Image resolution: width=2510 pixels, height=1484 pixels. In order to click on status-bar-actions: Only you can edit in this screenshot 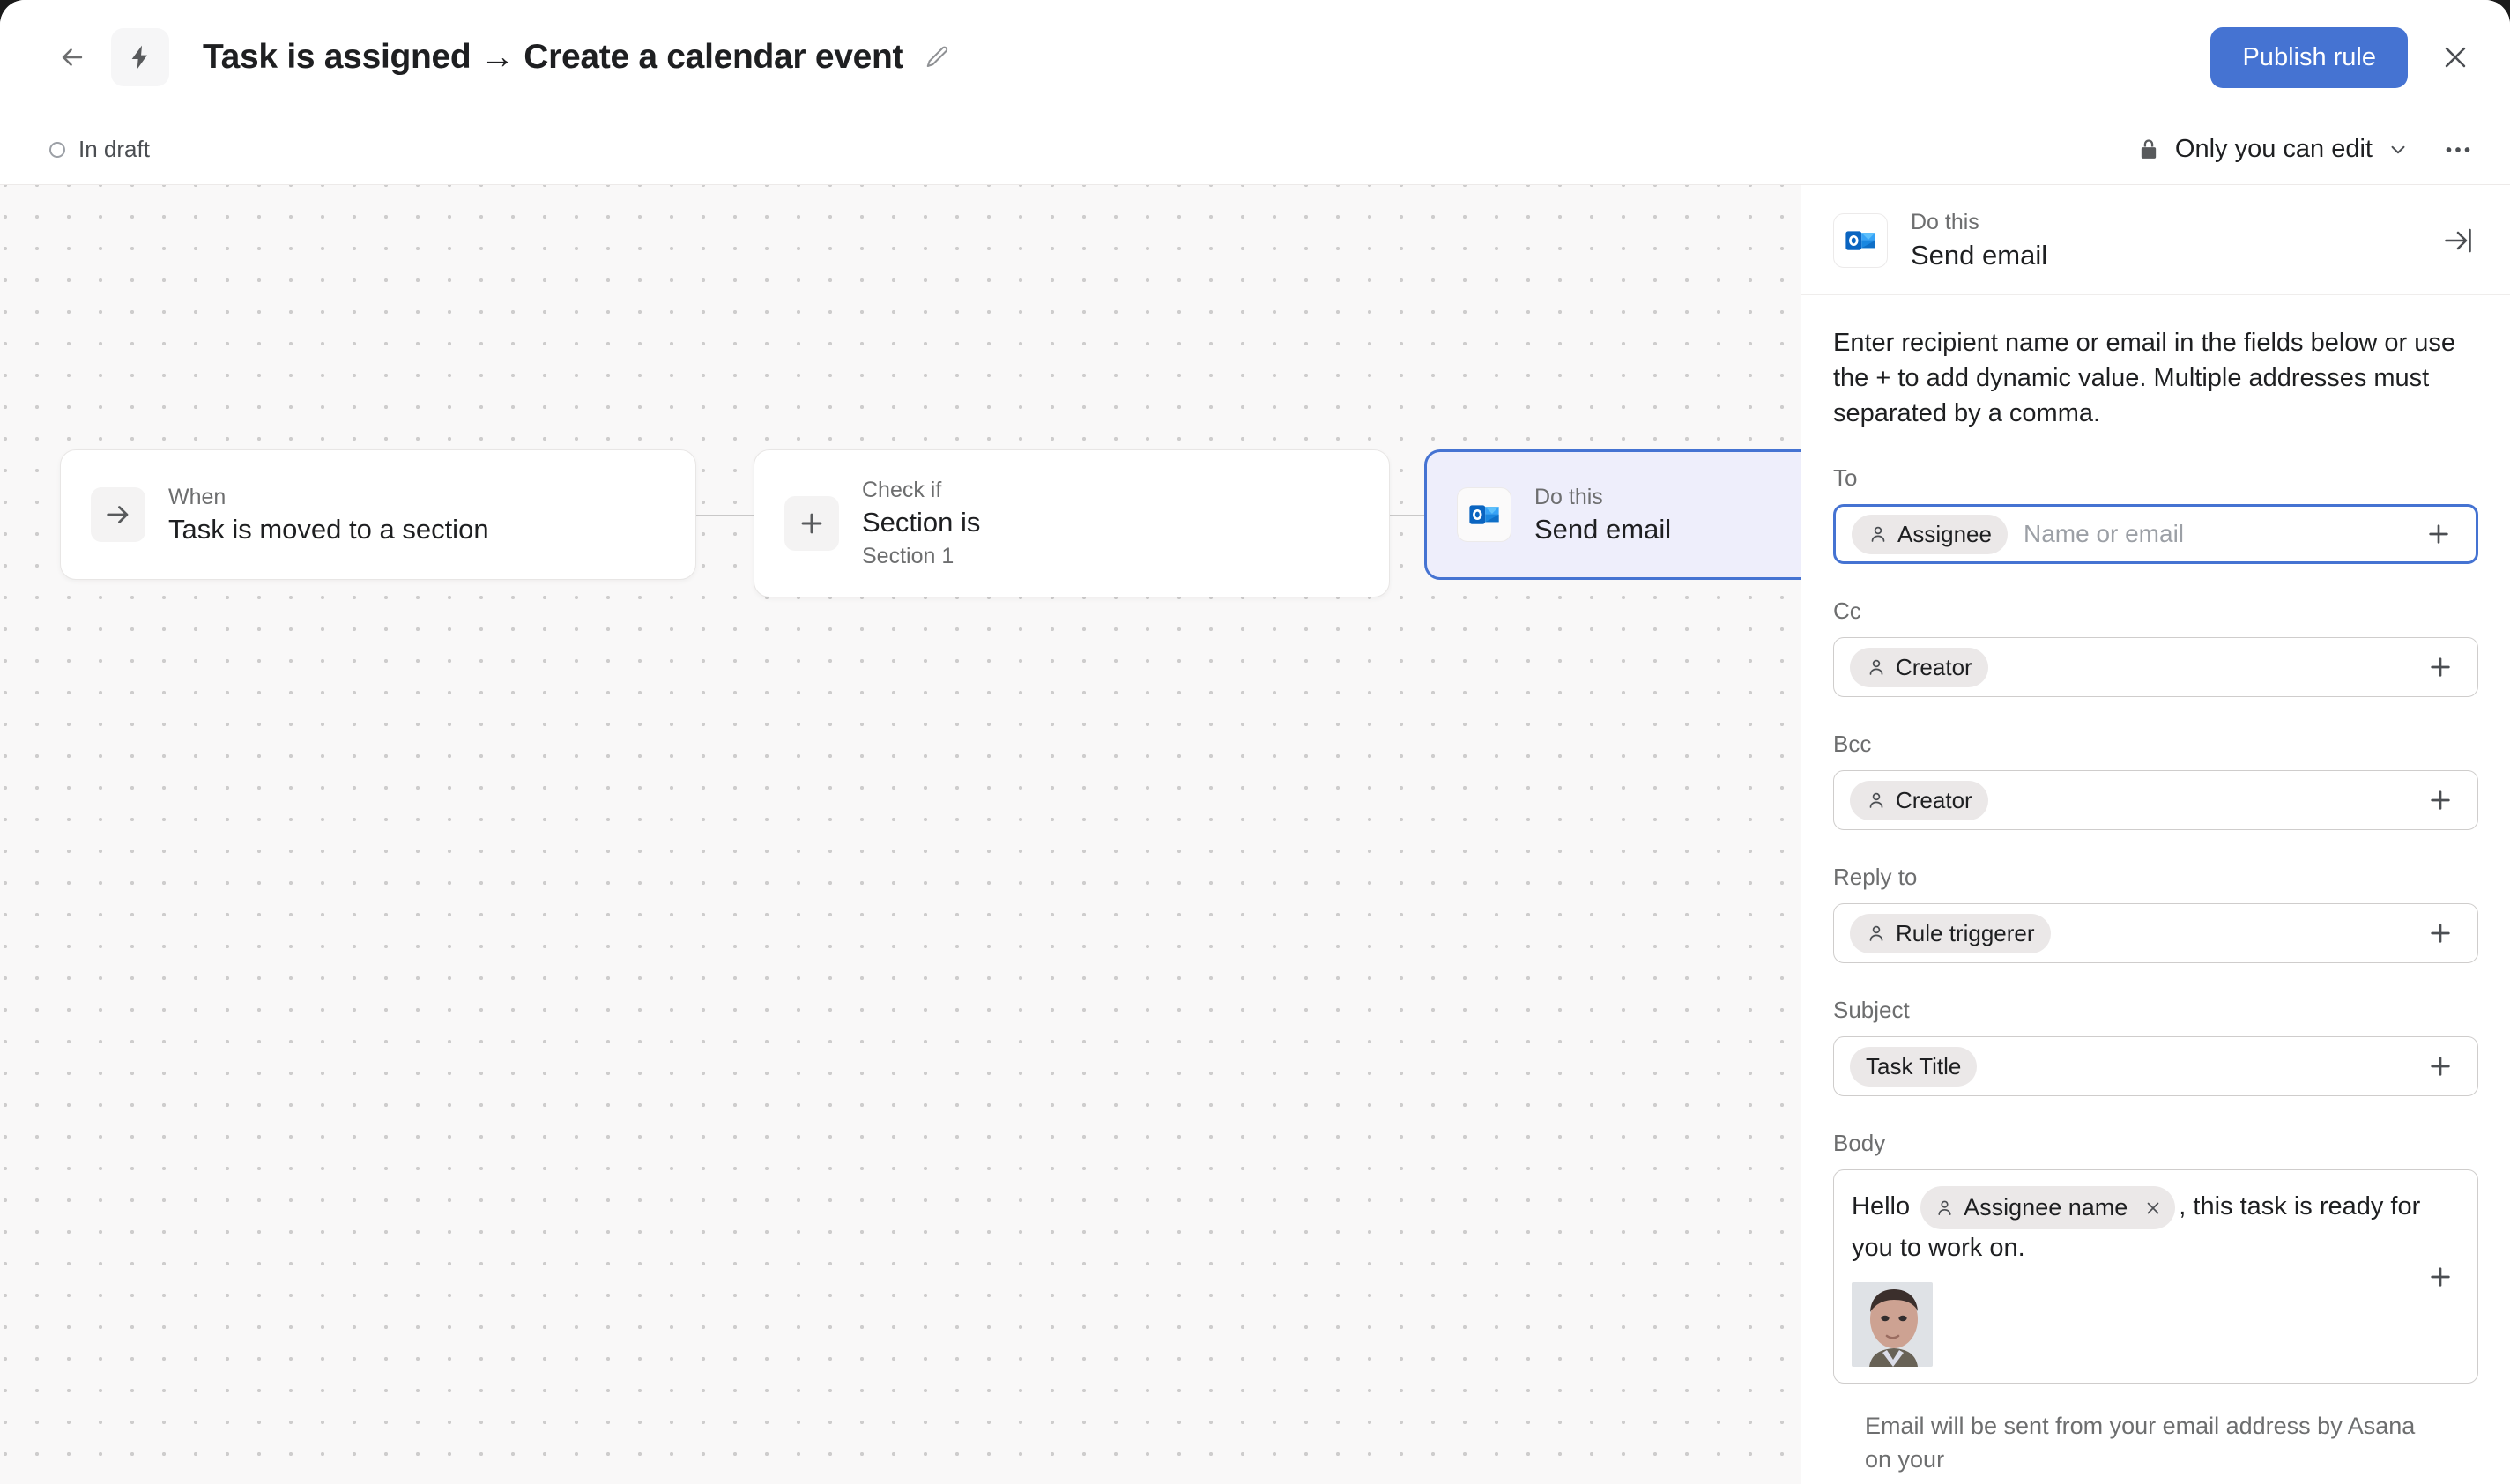, I will do `click(2307, 150)`.